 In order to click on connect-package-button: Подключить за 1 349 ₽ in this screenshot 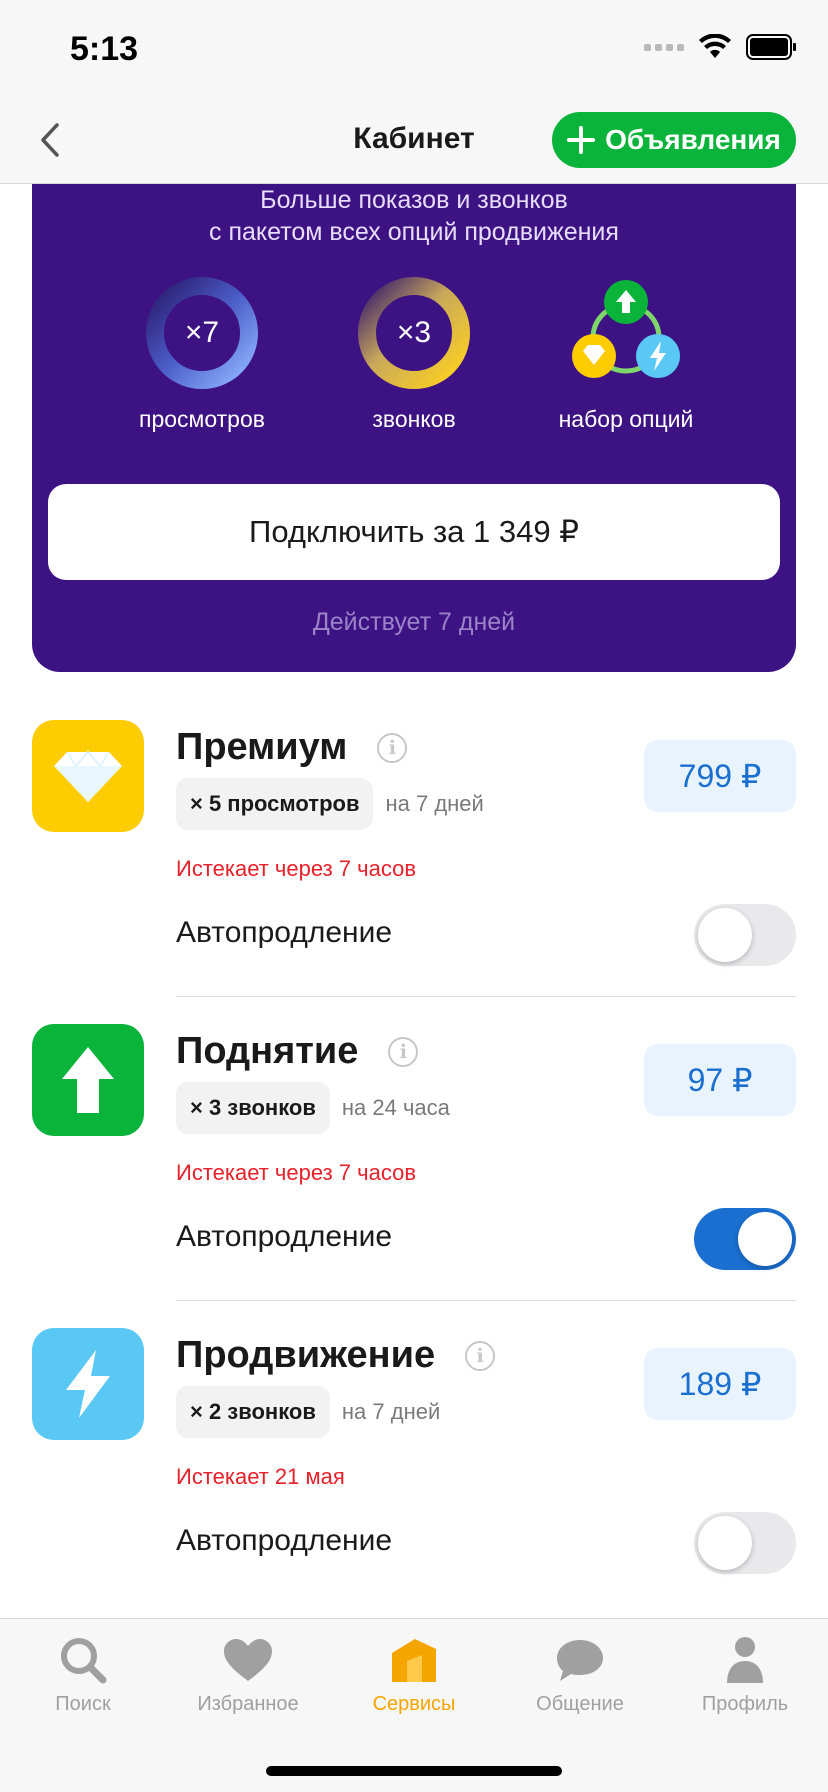, I will do `click(414, 532)`.